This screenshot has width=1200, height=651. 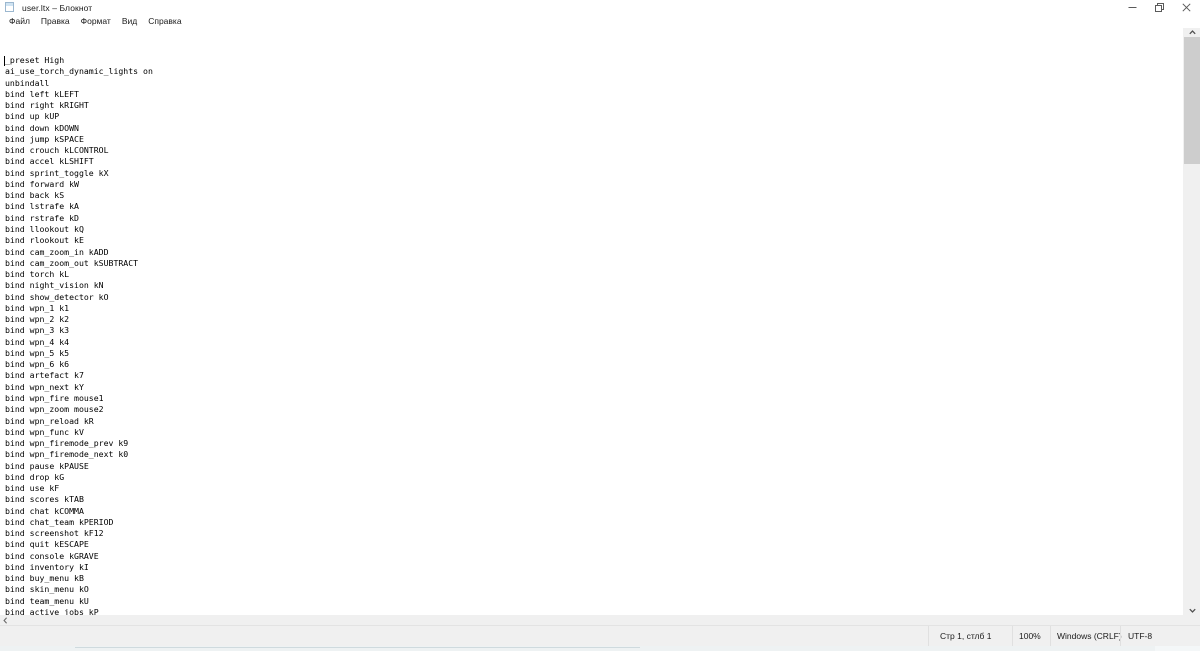 What do you see at coordinates (42, 206) in the screenshot?
I see `text-line: bind lstrafe kA` at bounding box center [42, 206].